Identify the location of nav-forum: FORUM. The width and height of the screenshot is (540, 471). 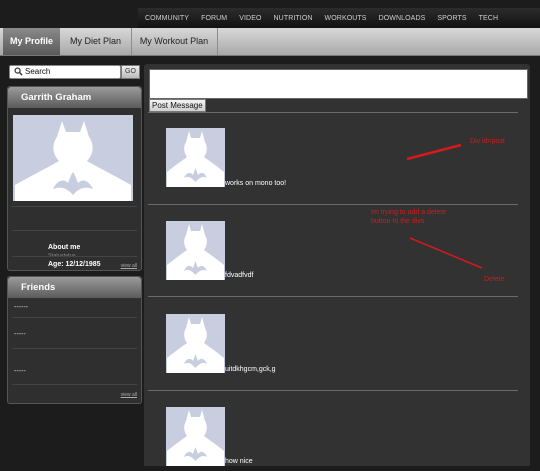
(214, 18).